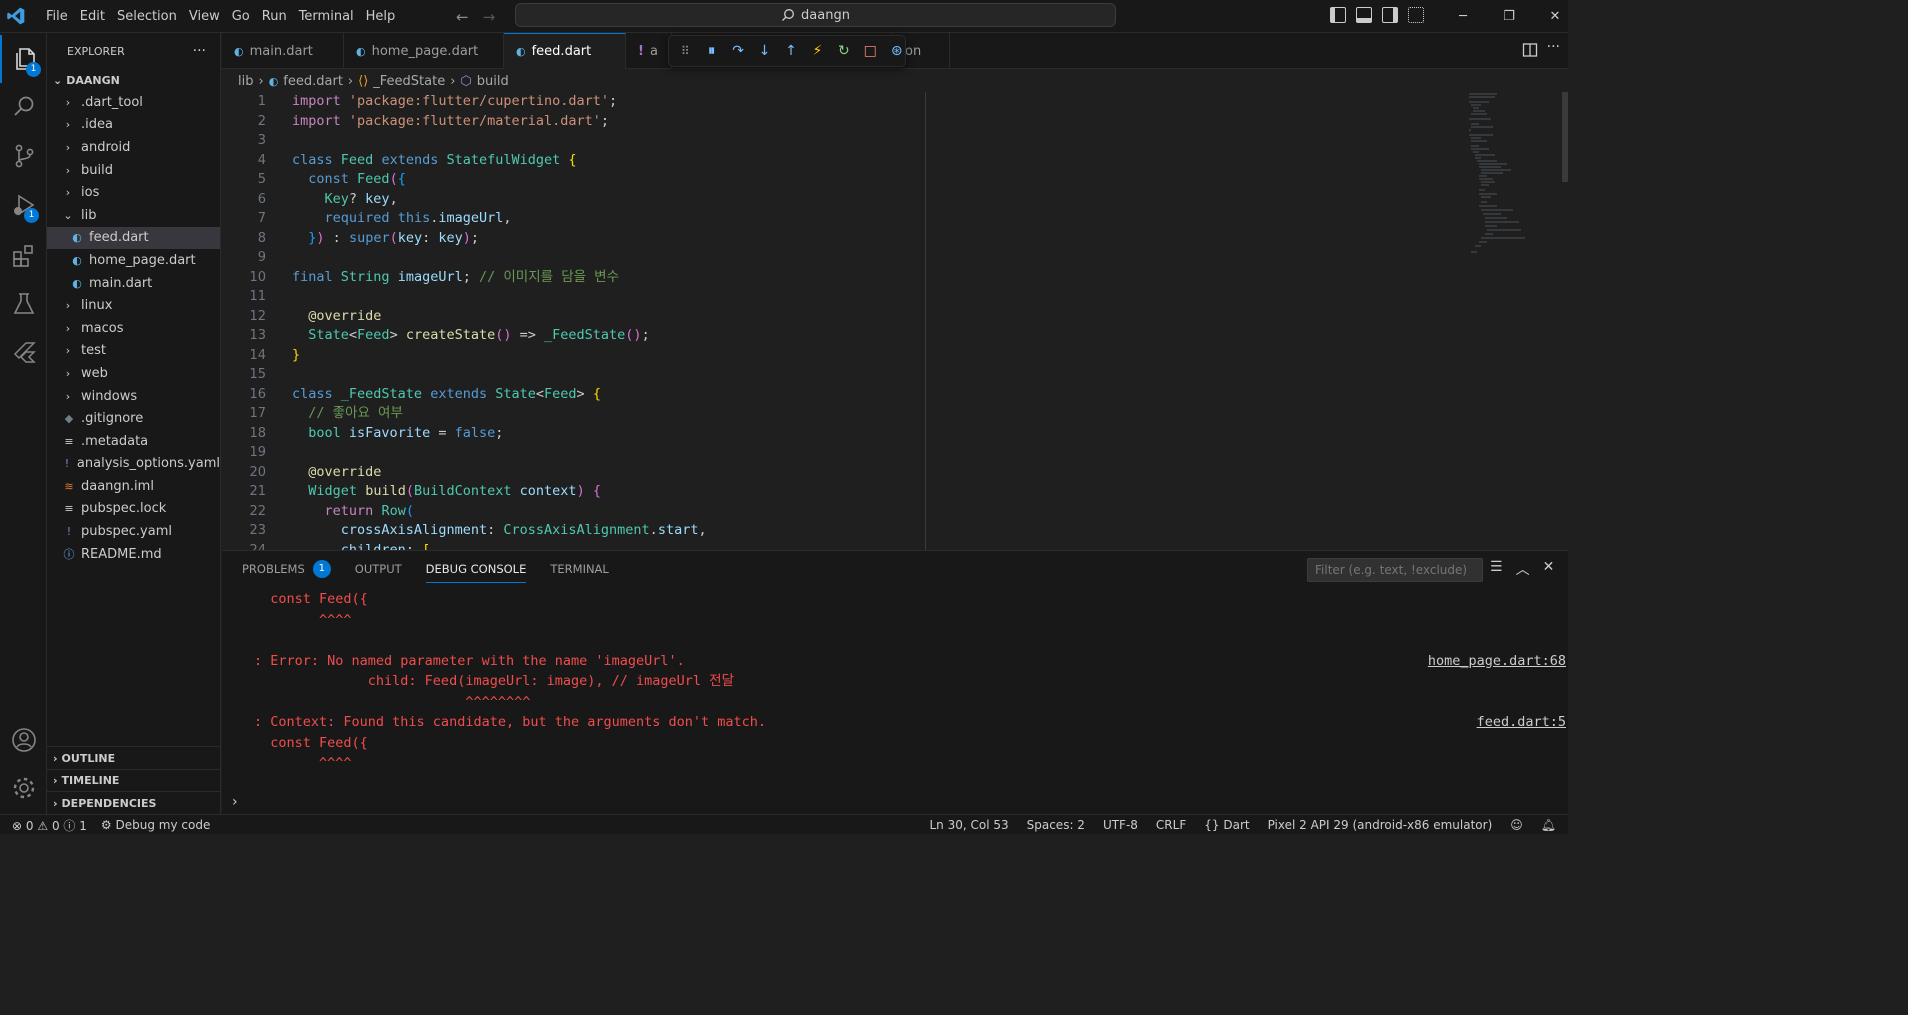  What do you see at coordinates (23, 59) in the screenshot?
I see `explorer-activity: 1` at bounding box center [23, 59].